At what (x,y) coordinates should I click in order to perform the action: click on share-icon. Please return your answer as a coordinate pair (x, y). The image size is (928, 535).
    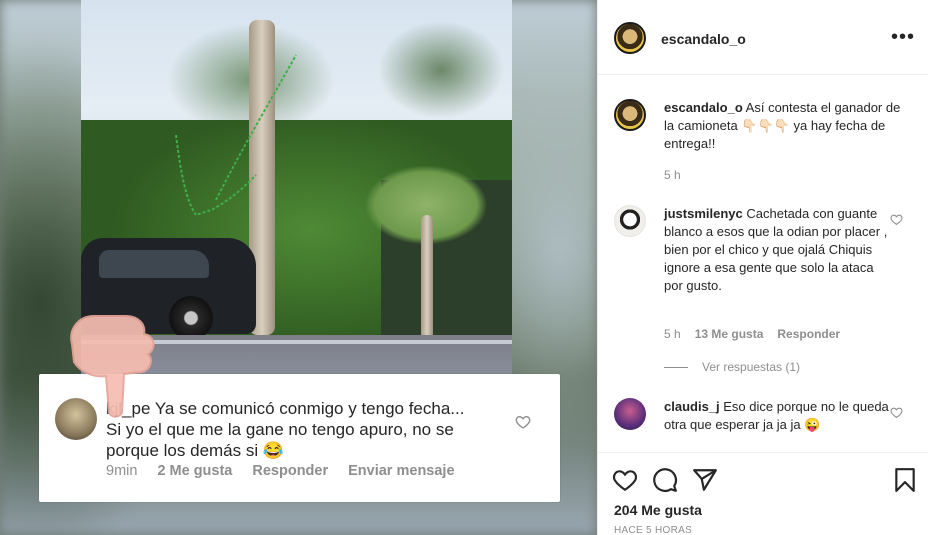
    Looking at the image, I should click on (705, 480).